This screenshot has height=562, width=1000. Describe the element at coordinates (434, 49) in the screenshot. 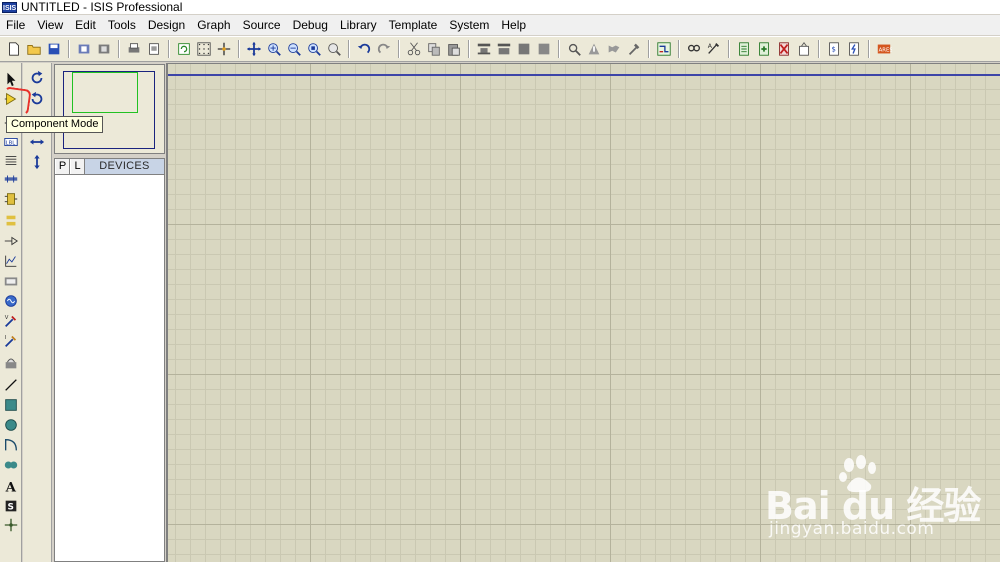

I see `copy-icon` at that location.